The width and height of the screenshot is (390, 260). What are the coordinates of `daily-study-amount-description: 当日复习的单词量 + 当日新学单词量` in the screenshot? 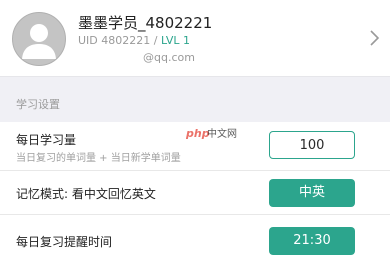 It's located at (98, 158).